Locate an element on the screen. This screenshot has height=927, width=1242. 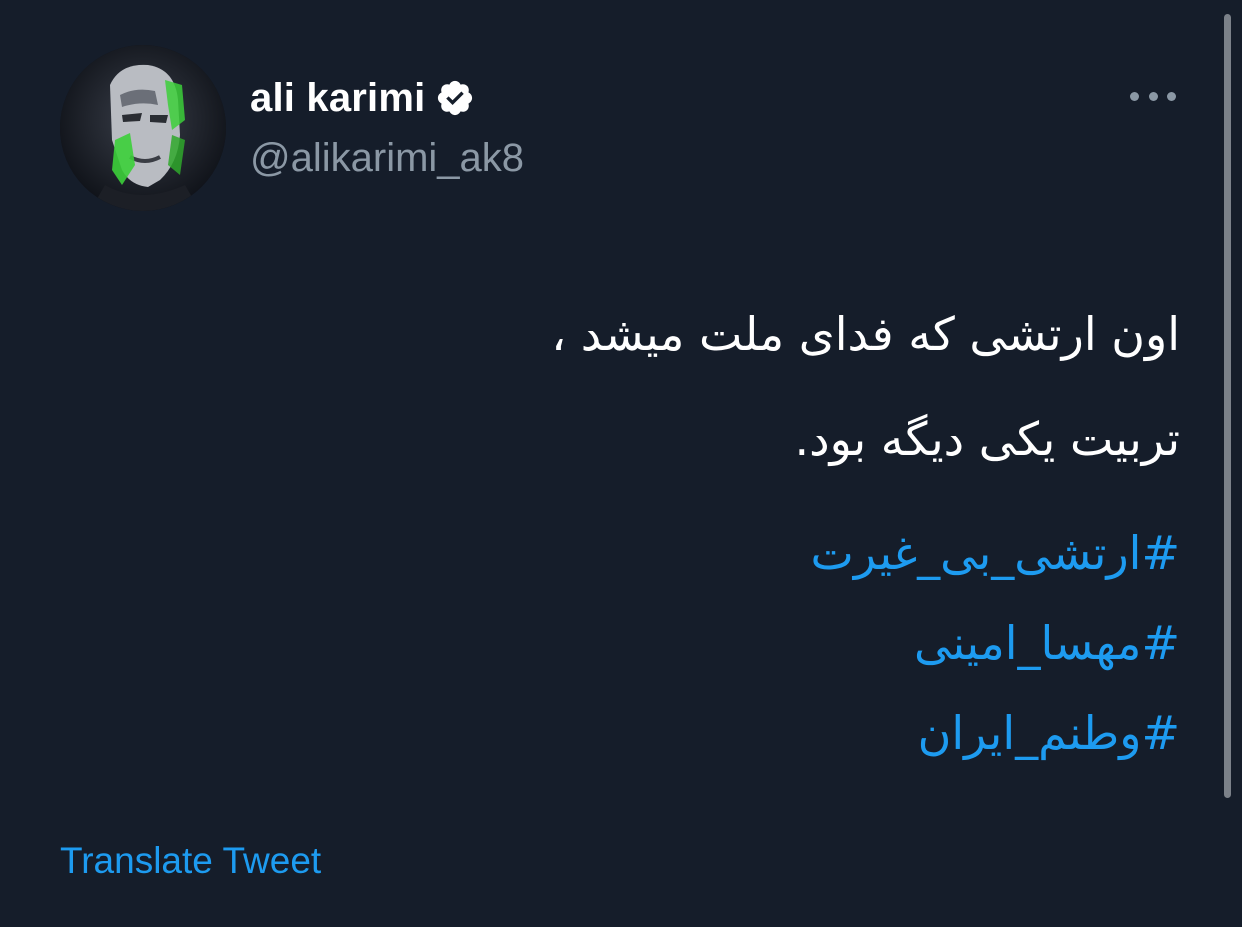
translate-tweet-link: Translate Tweet is located at coordinates (190, 861).